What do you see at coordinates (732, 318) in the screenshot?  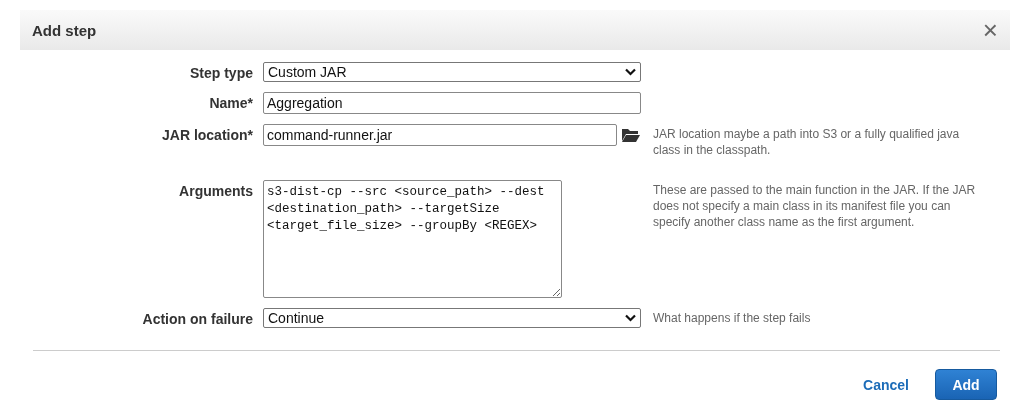 I see `help-text: What happens if the step fails` at bounding box center [732, 318].